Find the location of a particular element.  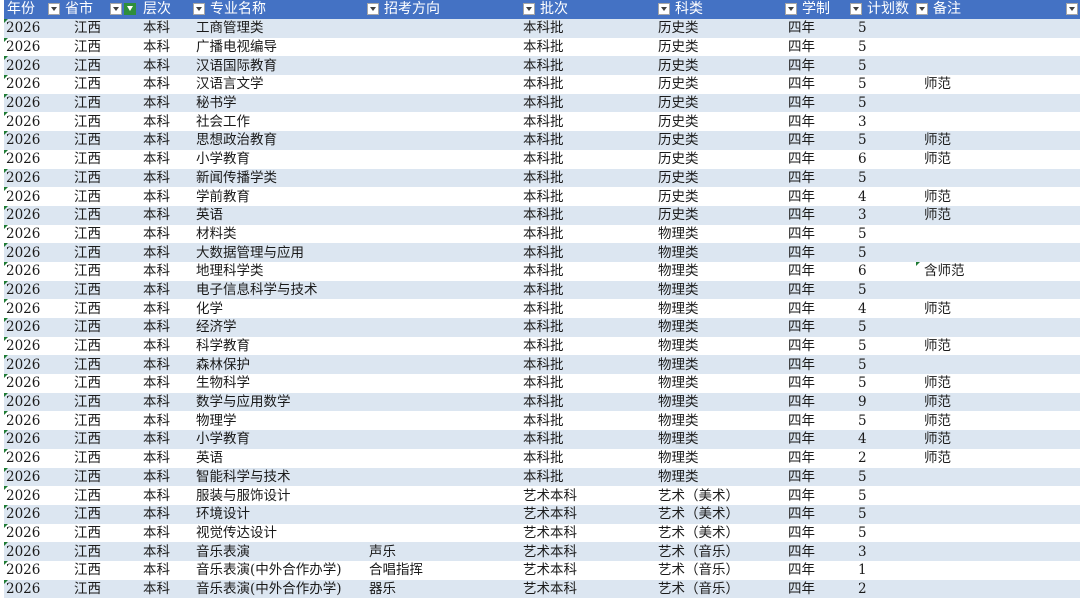

table-row: 2026 江西 本科 服装与服饰设计 艺术本科 艺术（美术） 四年 5 is located at coordinates (542, 495).